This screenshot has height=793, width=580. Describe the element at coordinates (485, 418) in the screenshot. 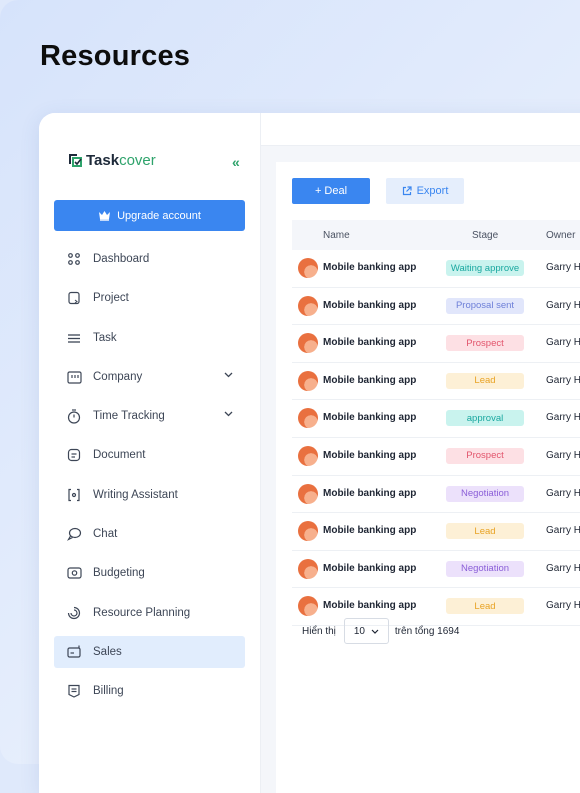

I see `stage-badge: approval` at that location.